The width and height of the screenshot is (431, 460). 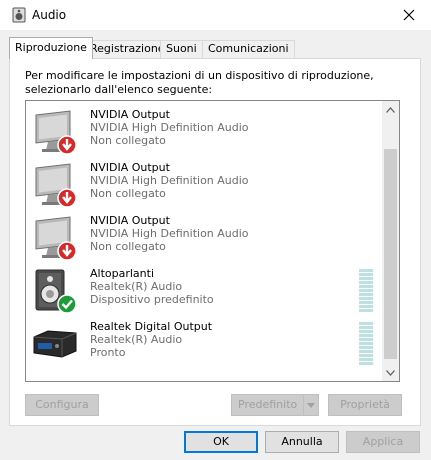 What do you see at coordinates (67, 304) in the screenshot?
I see `default-check-icon` at bounding box center [67, 304].